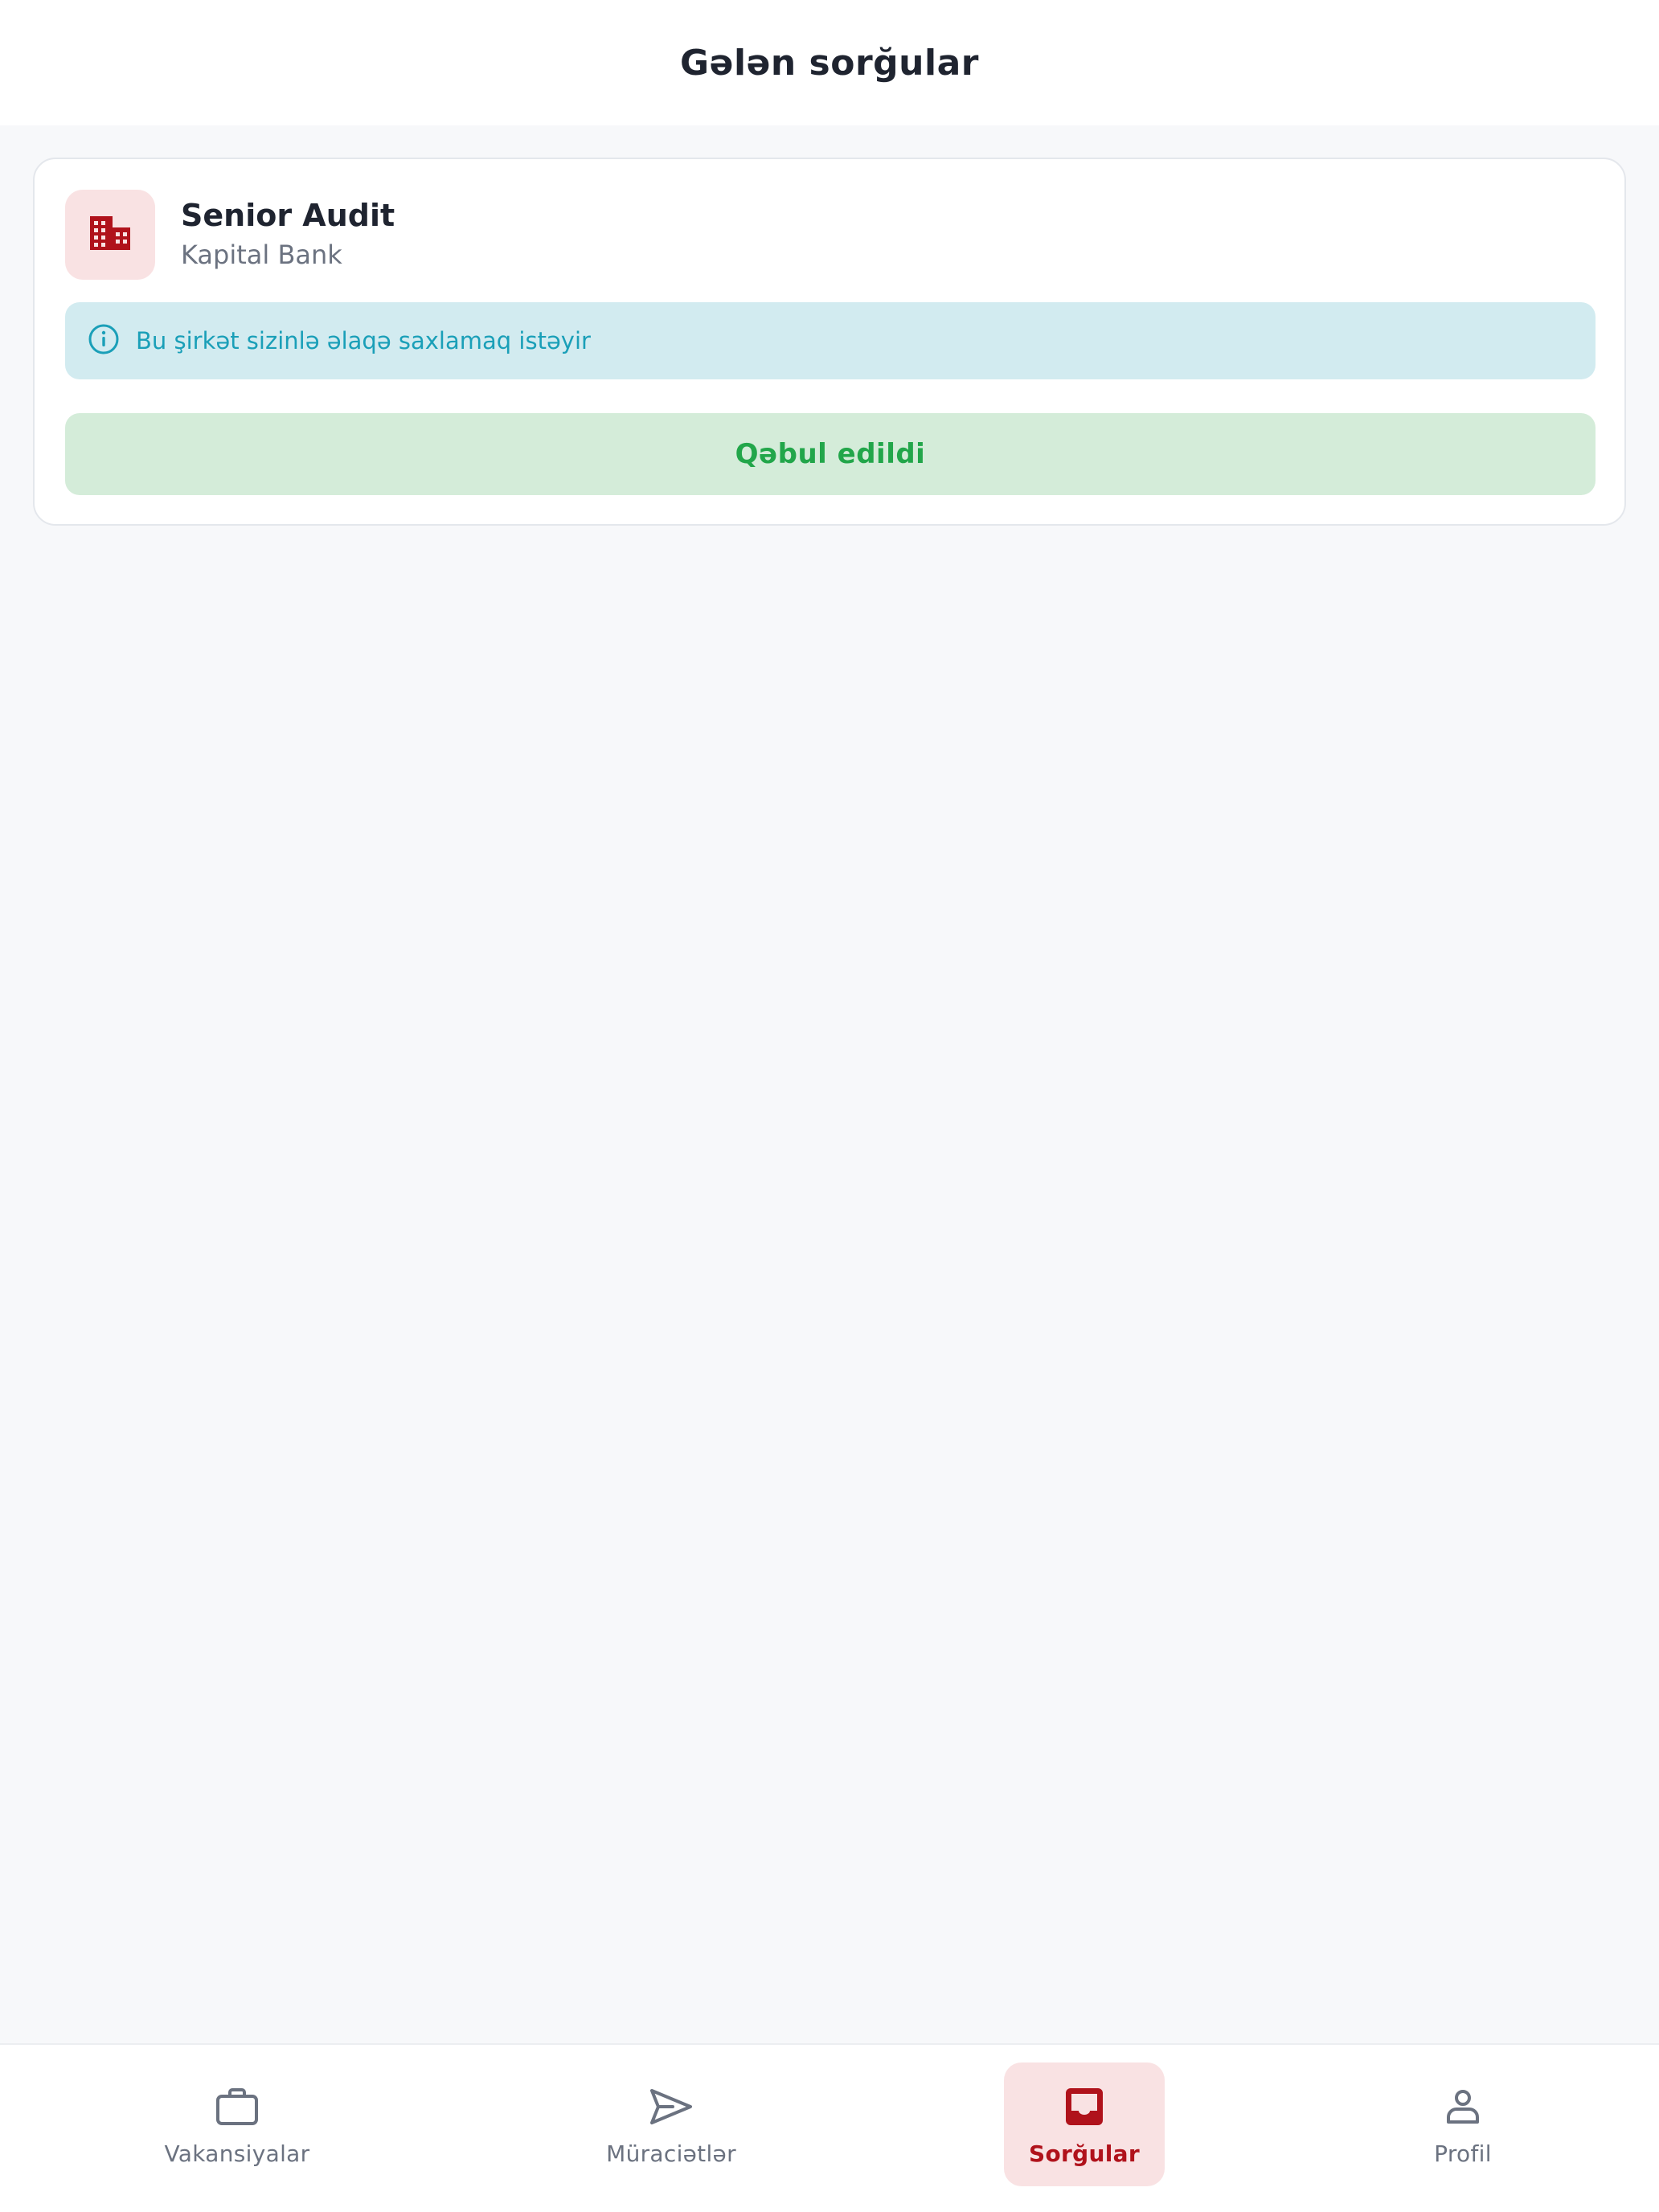 This screenshot has width=1659, height=2212. I want to click on bottom-navigation: Vakansiyalar Müraciətlər Sorğular Profil, so click(829, 2127).